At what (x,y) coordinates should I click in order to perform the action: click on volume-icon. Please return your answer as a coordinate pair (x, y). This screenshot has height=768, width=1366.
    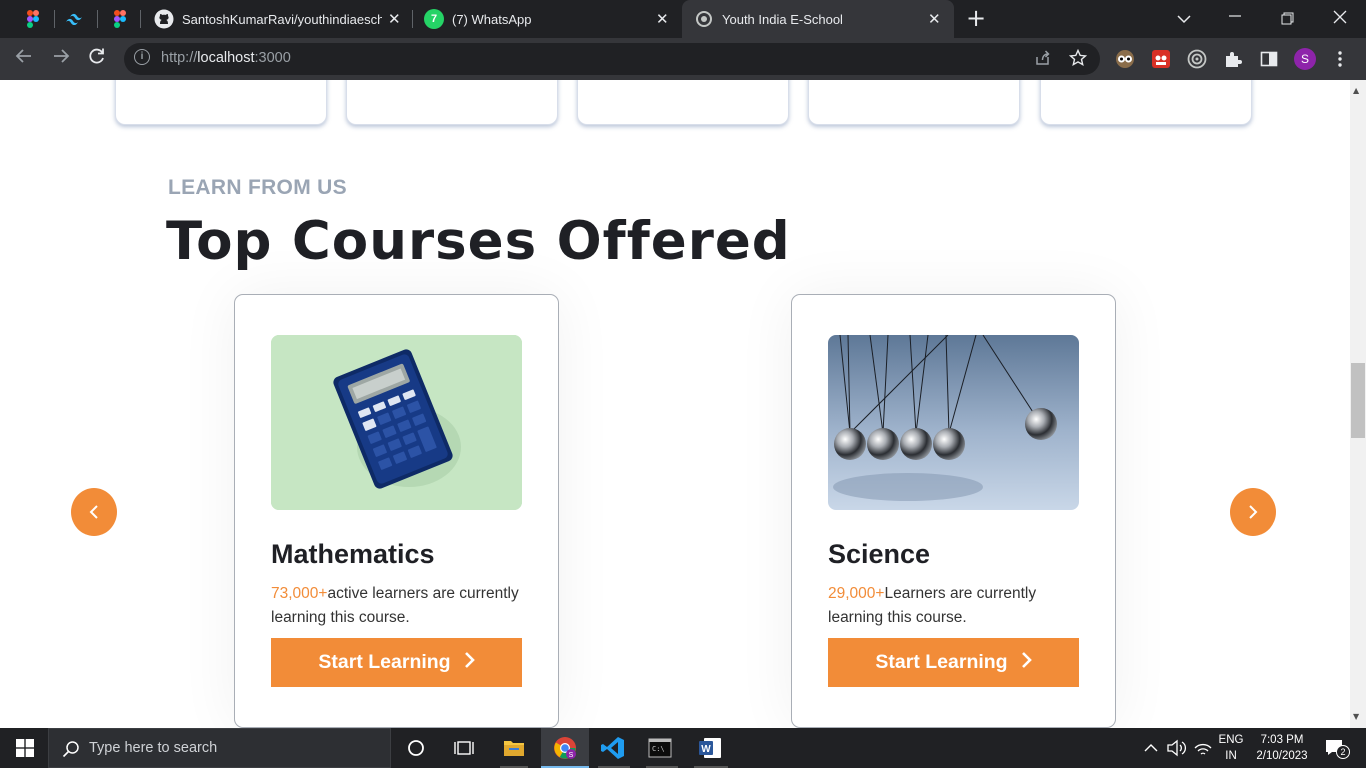
    Looking at the image, I should click on (1176, 748).